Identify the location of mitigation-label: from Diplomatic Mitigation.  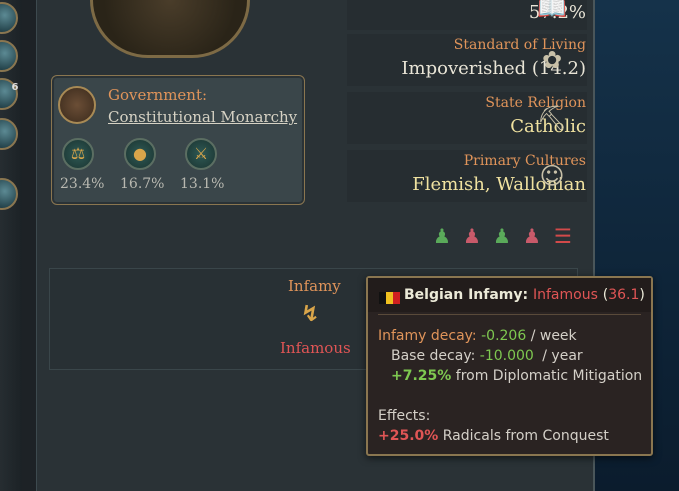
(549, 376).